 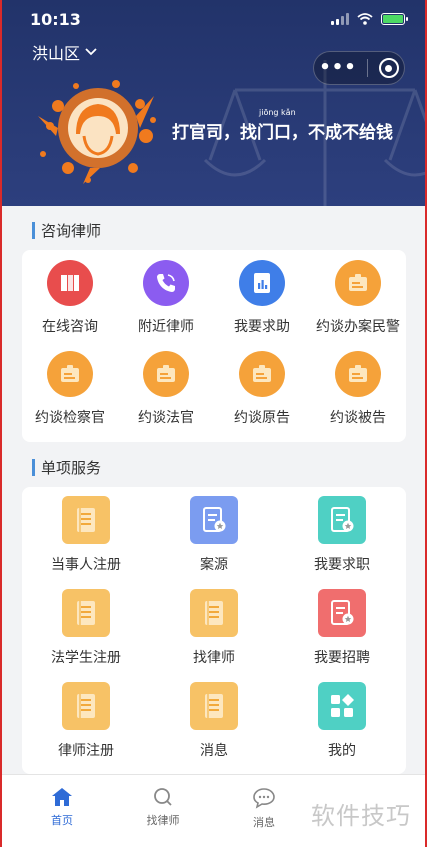 I want to click on consult-item: 我要求助, so click(x=262, y=305).